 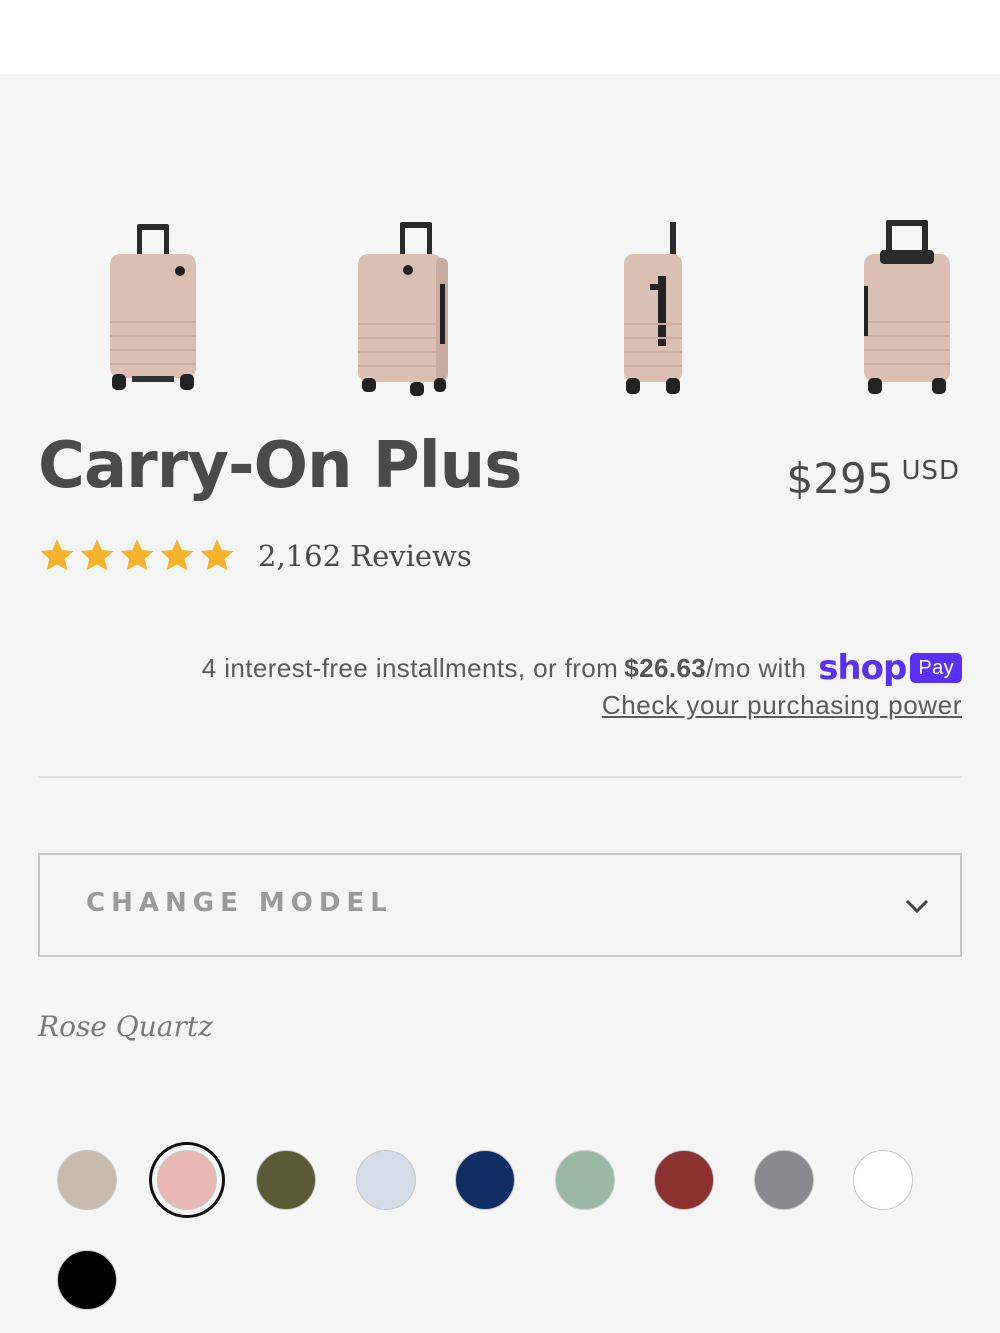 What do you see at coordinates (280, 466) in the screenshot?
I see `product-title: Carry-On Plus` at bounding box center [280, 466].